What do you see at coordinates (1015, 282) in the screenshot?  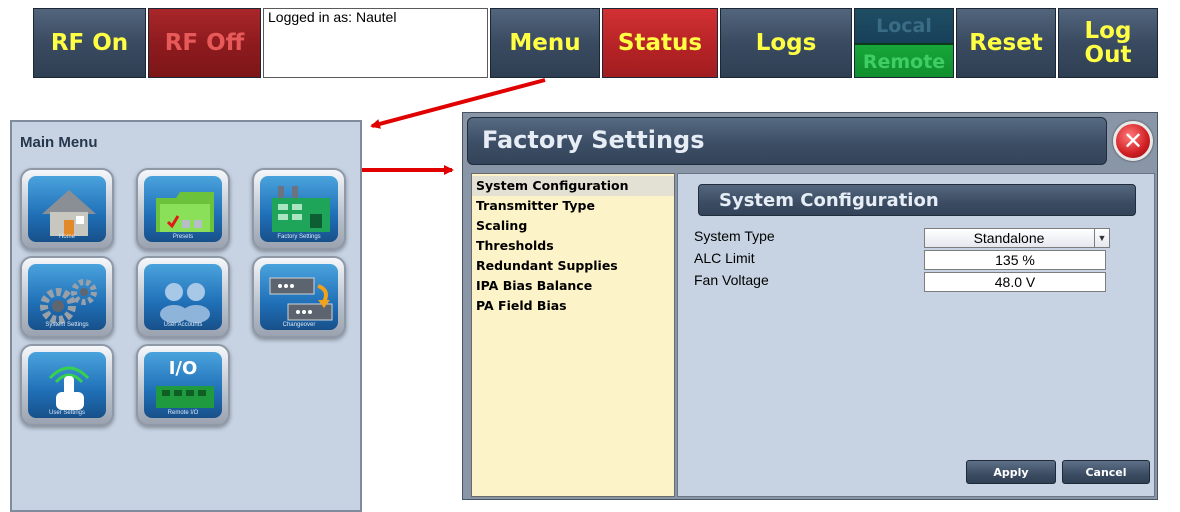 I see `fan-voltage-field: 48.0 V` at bounding box center [1015, 282].